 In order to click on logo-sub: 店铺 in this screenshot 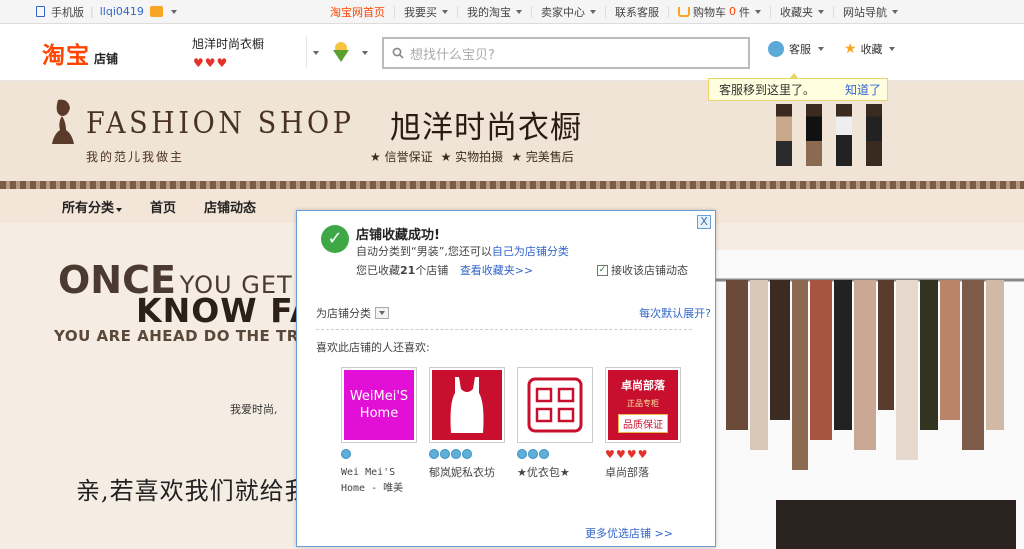, I will do `click(106, 58)`.